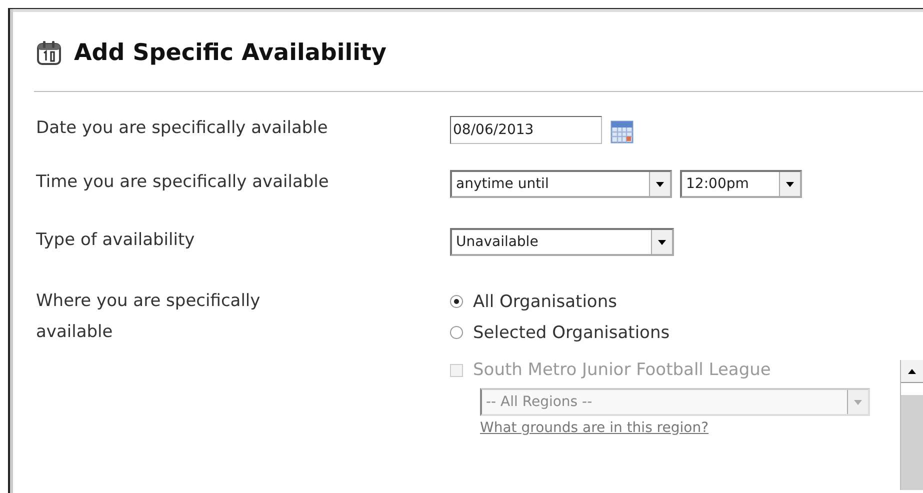 The image size is (923, 493). What do you see at coordinates (741, 184) in the screenshot?
I see `dropdown: 12:00pm` at bounding box center [741, 184].